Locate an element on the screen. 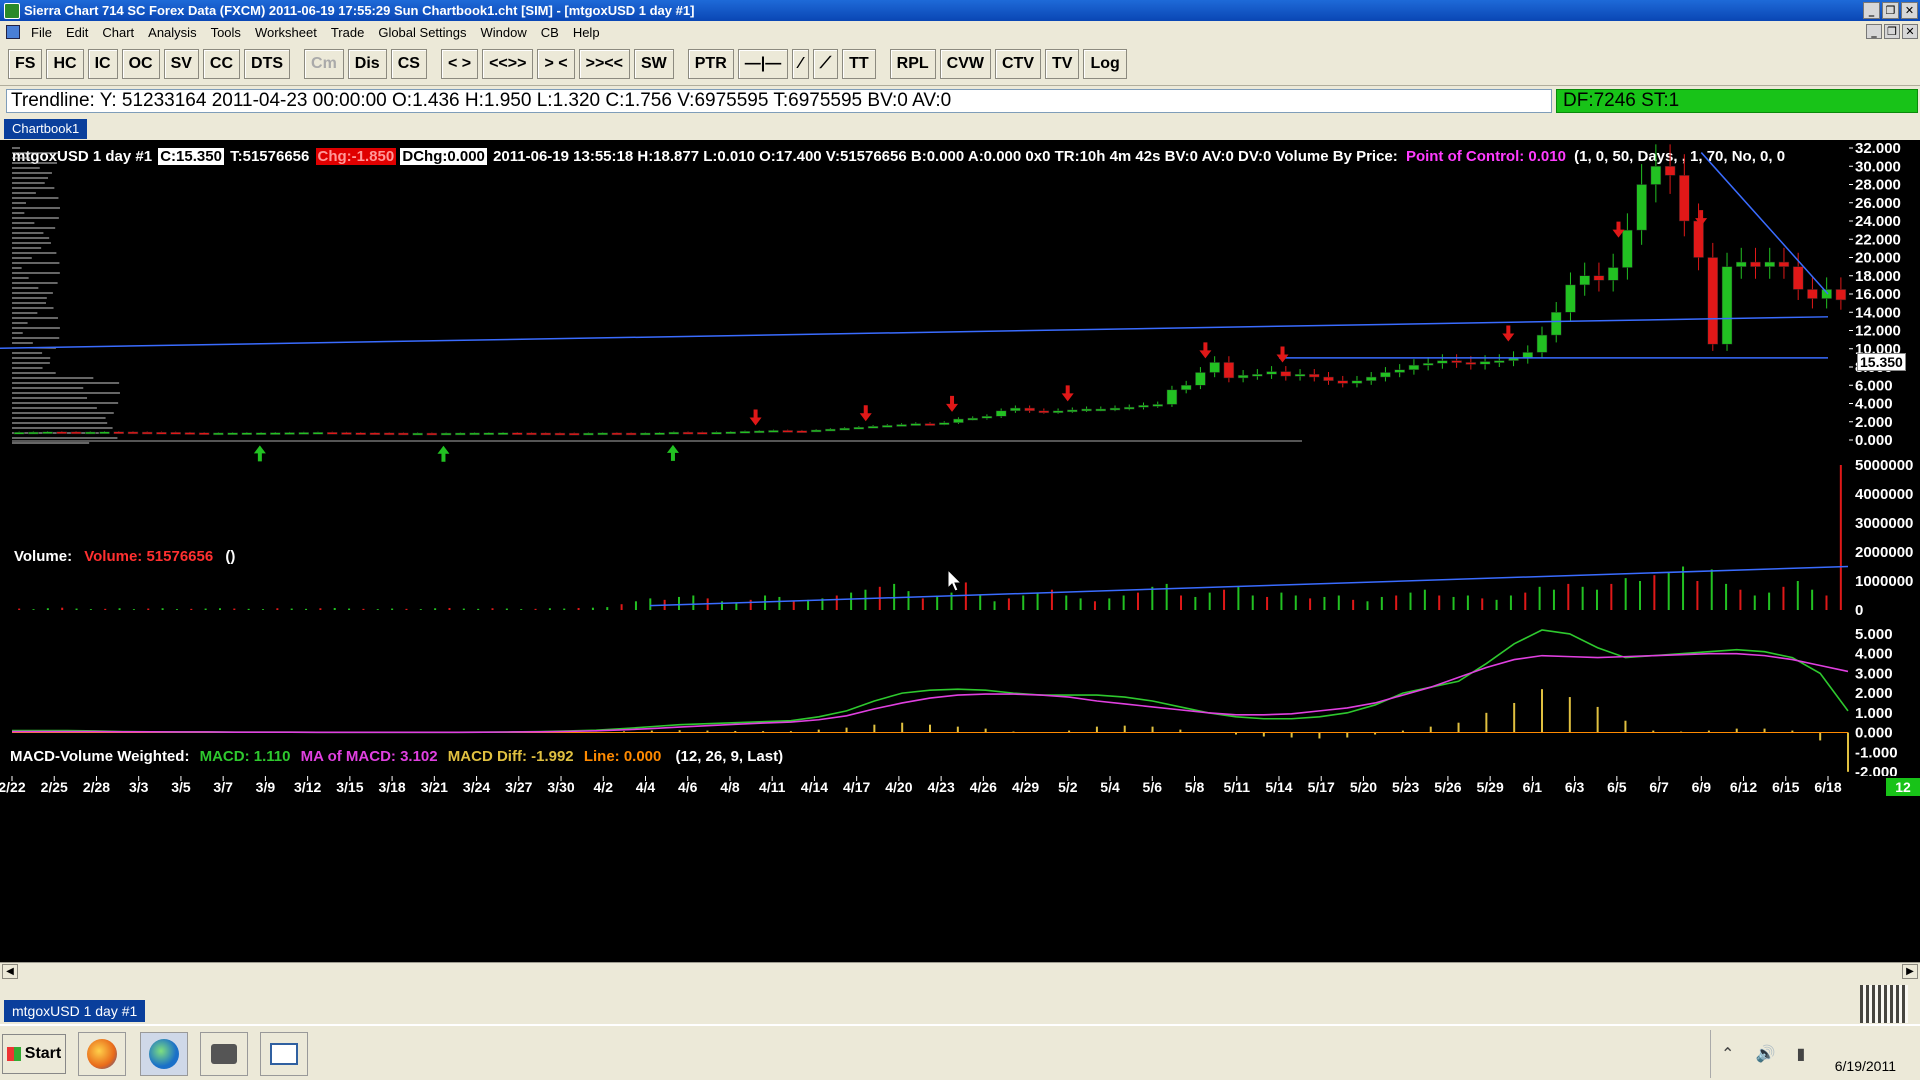 This screenshot has height=1080, width=1920. toolbar-button-23: TV is located at coordinates (1062, 64).